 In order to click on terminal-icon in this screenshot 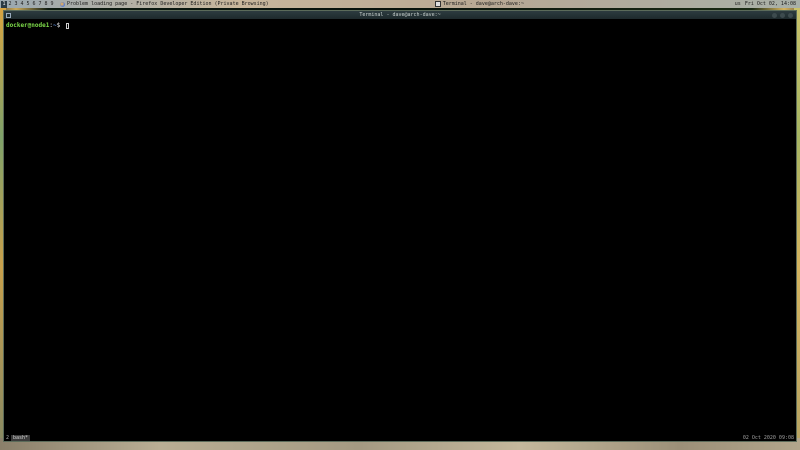, I will do `click(437, 4)`.